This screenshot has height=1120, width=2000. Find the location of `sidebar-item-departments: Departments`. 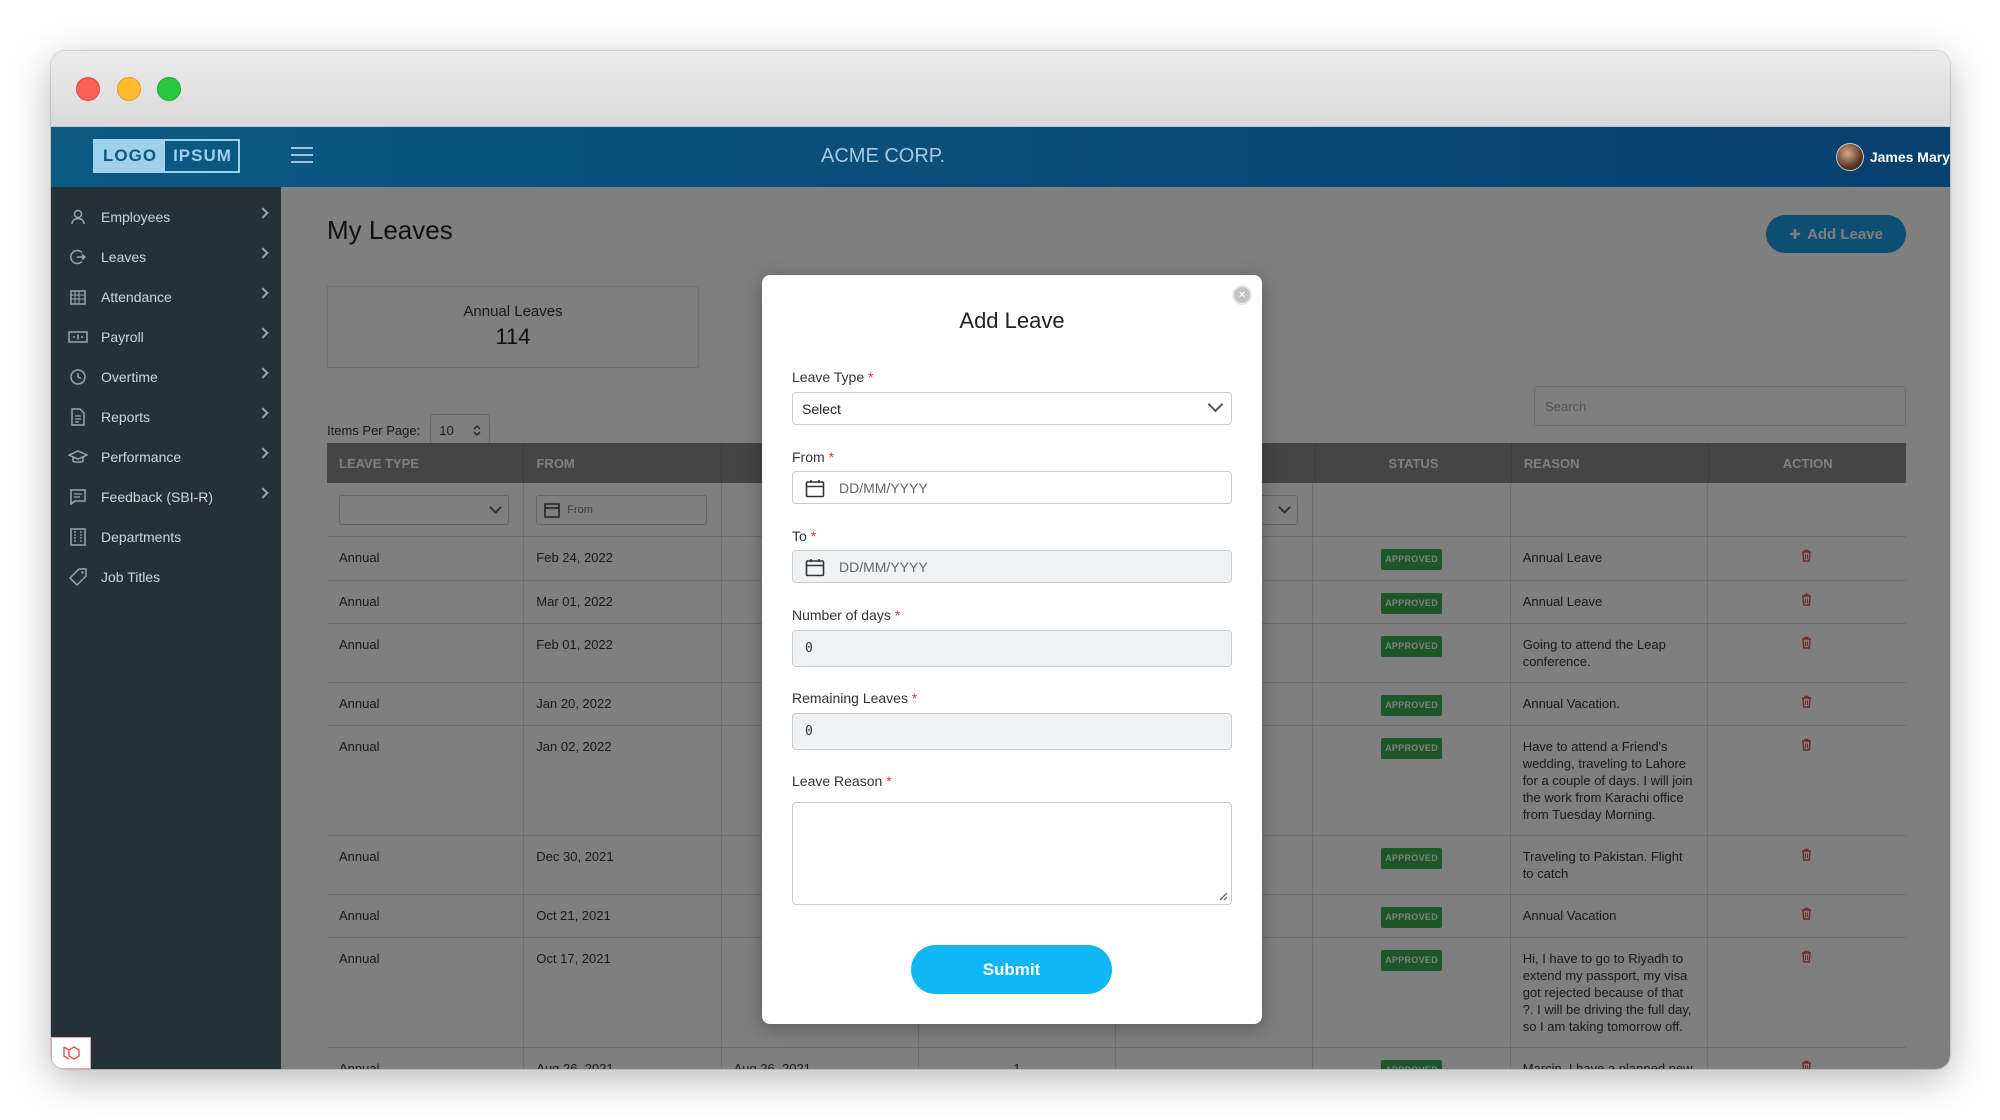

sidebar-item-departments: Departments is located at coordinates (166, 537).